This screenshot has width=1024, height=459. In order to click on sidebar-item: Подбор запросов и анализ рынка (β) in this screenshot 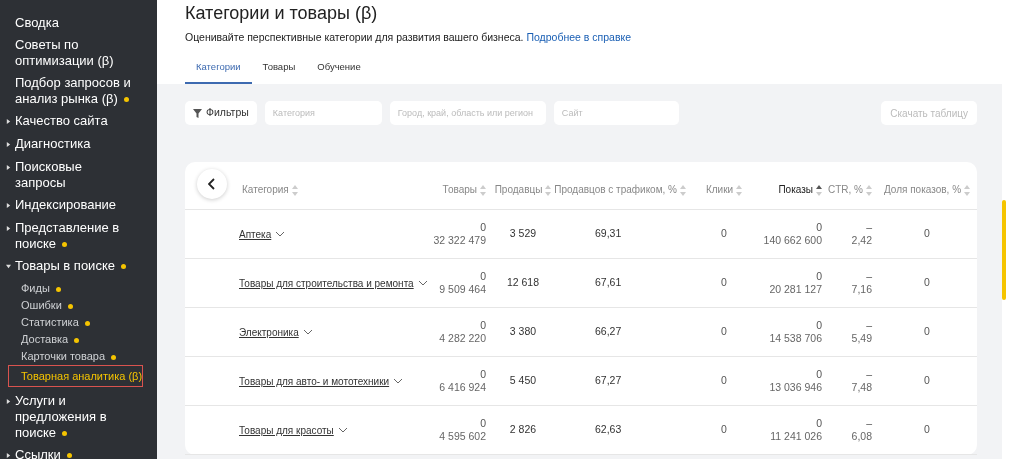, I will do `click(75, 91)`.